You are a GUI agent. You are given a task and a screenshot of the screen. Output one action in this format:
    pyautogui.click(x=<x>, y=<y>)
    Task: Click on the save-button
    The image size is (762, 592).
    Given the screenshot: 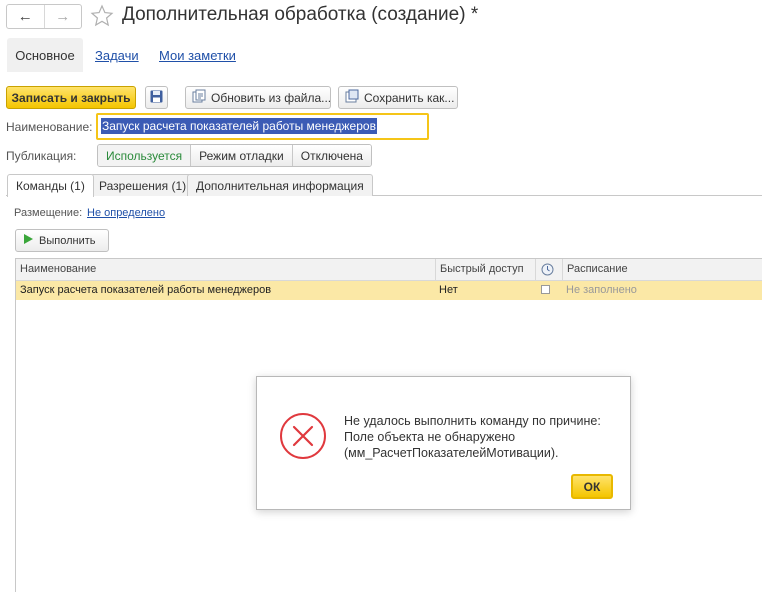 What is the action you would take?
    pyautogui.click(x=156, y=97)
    